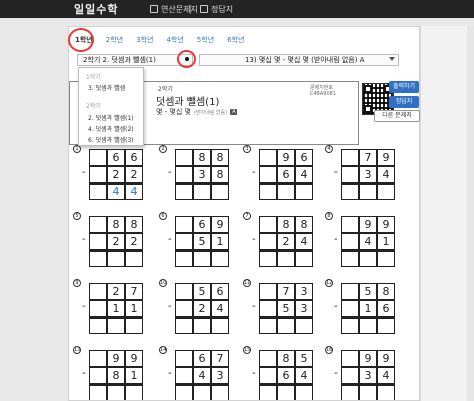 The image size is (474, 401). Describe the element at coordinates (77, 216) in the screenshot. I see `problem-number: 5` at that location.